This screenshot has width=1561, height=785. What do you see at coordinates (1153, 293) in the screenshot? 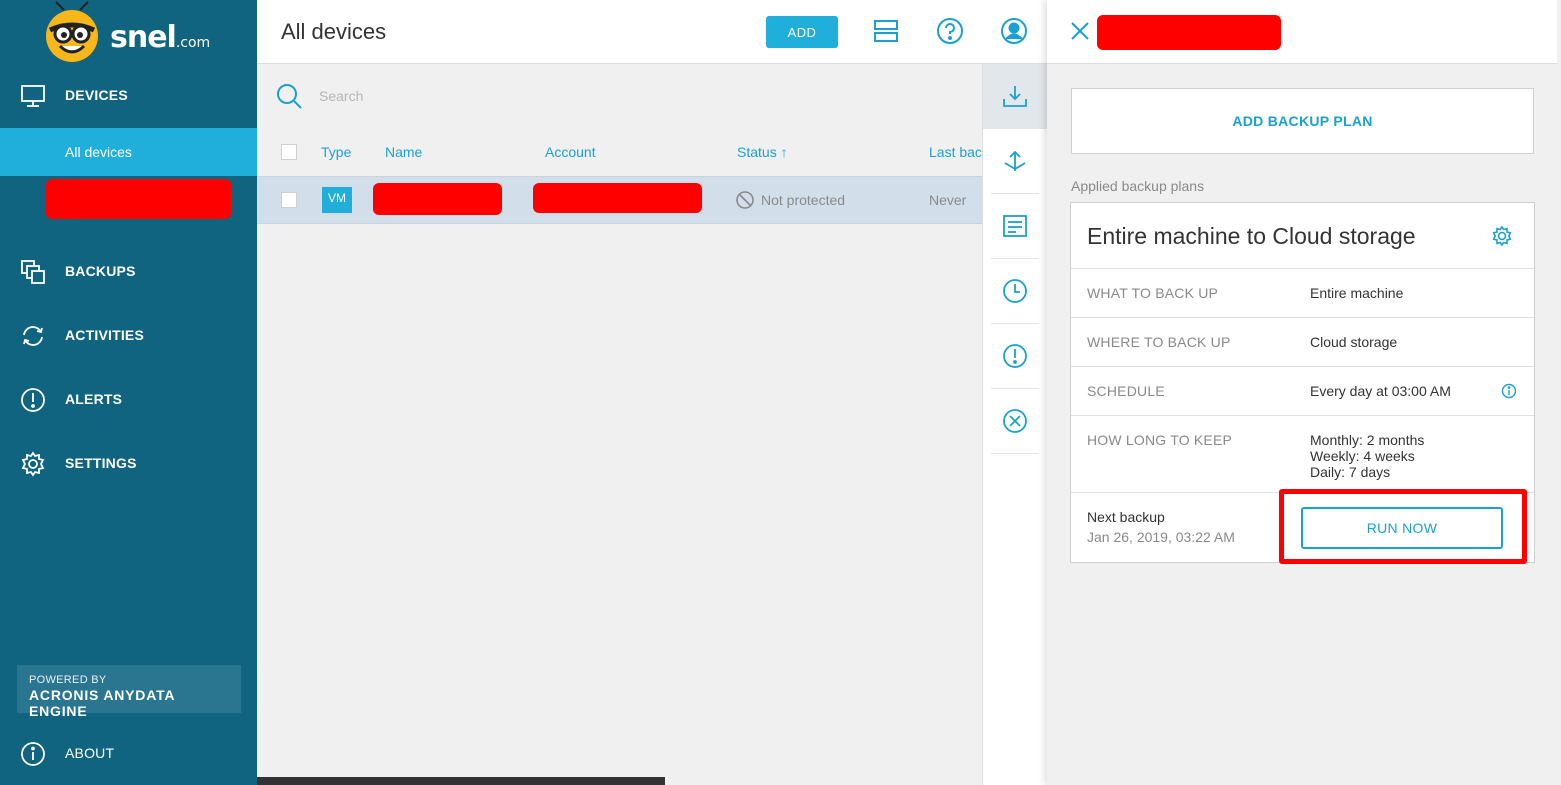
I see `plan-row-key: WHAT TO BACK UP` at bounding box center [1153, 293].